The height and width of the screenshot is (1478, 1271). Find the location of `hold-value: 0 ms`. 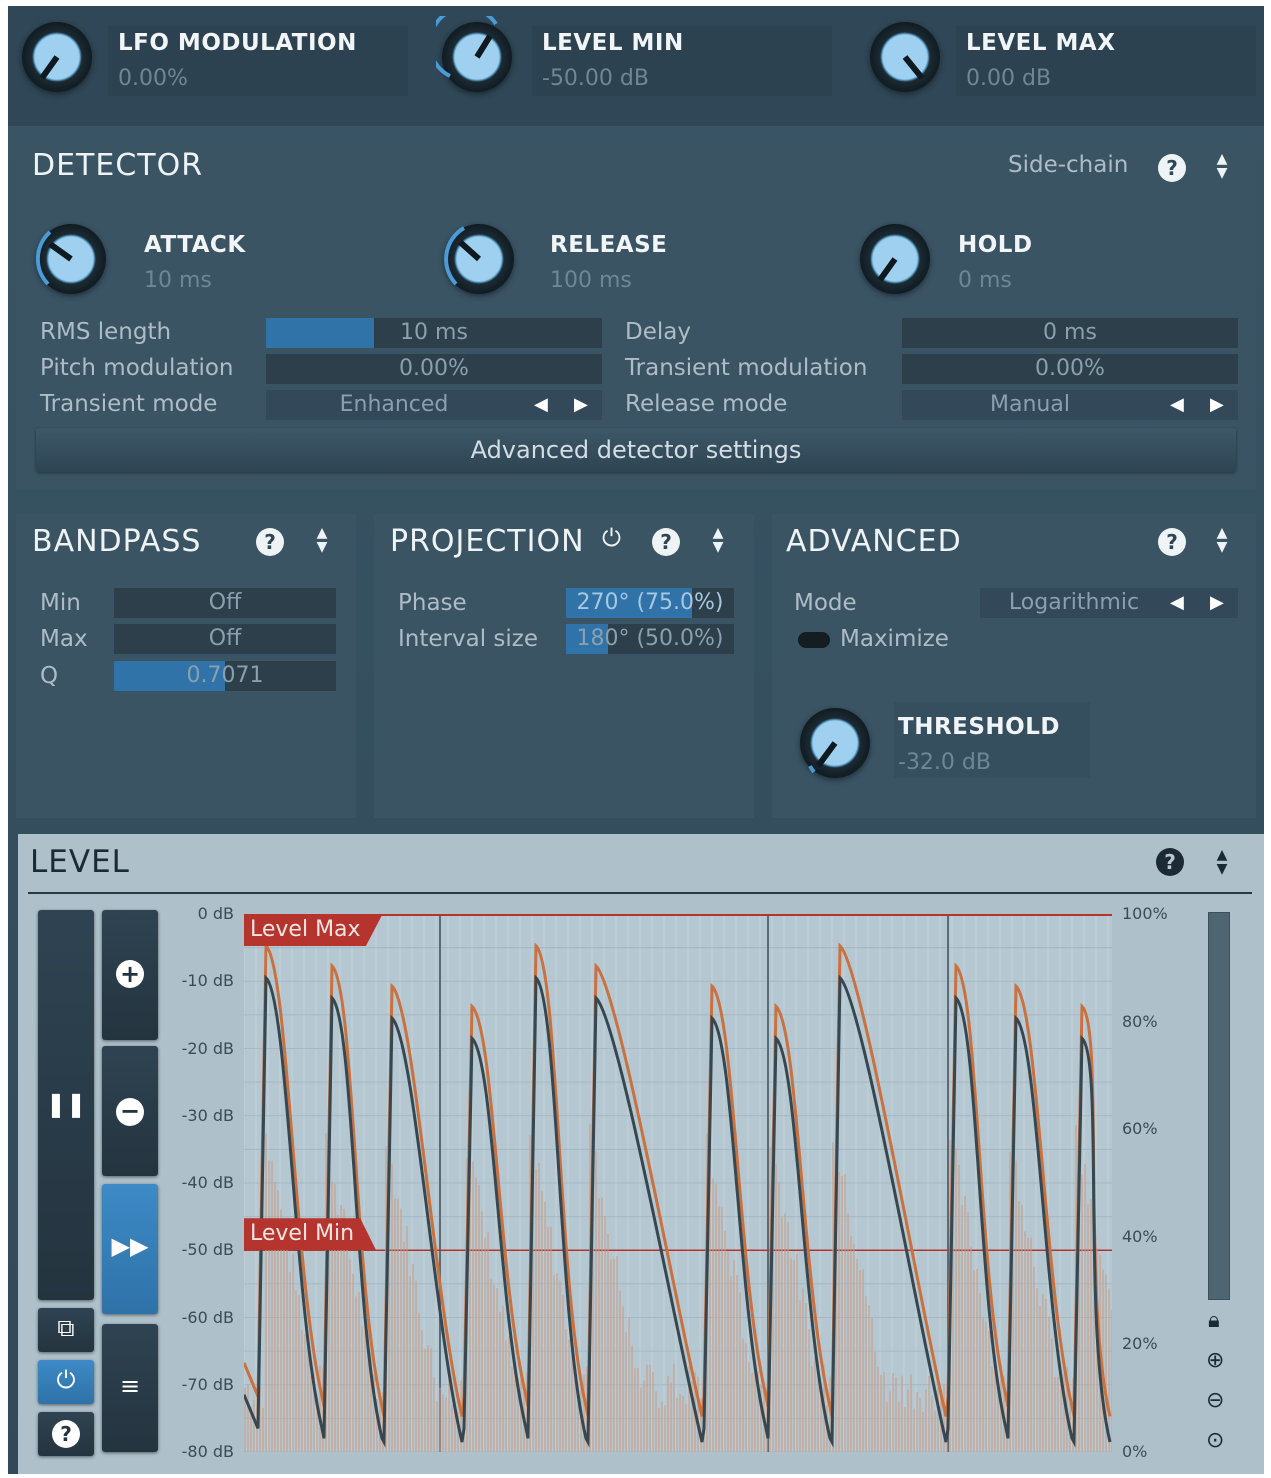

hold-value: 0 ms is located at coordinates (985, 280).